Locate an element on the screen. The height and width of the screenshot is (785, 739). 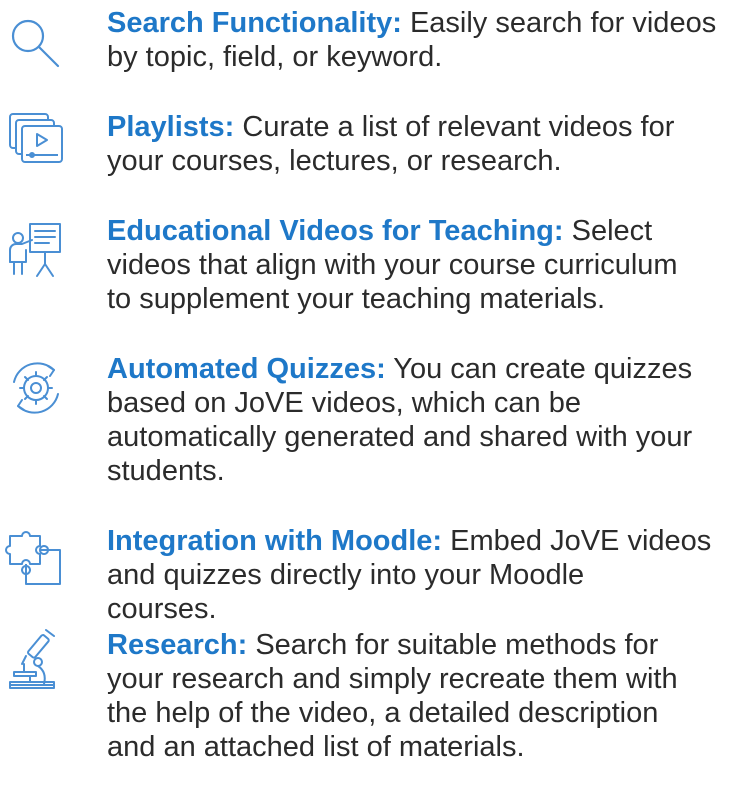
playlist-icon is located at coordinates (36, 142).